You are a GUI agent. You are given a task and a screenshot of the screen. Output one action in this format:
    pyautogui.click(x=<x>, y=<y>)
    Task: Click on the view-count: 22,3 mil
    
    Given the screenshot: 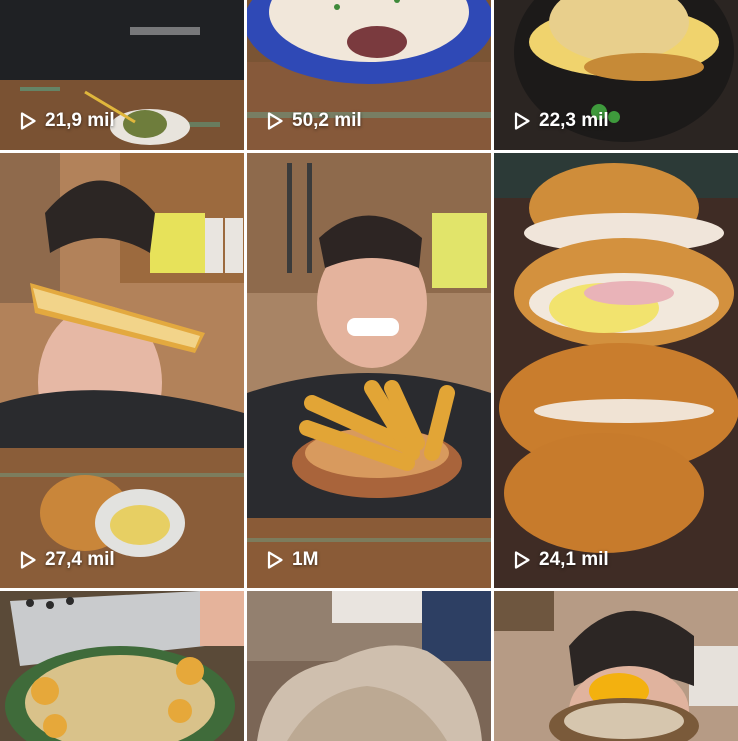 What is the action you would take?
    pyautogui.click(x=560, y=121)
    